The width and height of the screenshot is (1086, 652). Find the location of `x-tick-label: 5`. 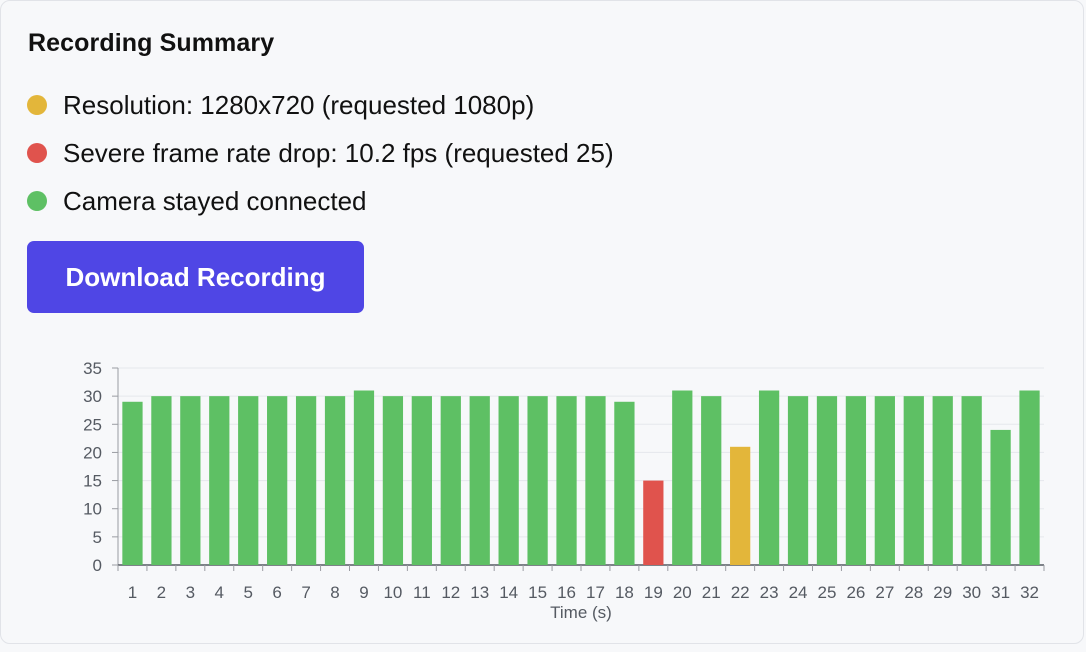

x-tick-label: 5 is located at coordinates (247, 592).